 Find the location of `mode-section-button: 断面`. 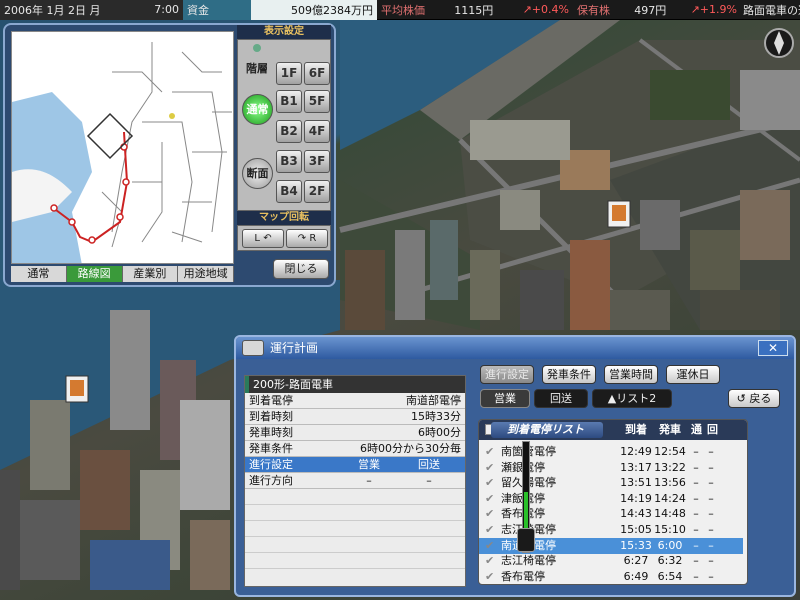

mode-section-button: 断面 is located at coordinates (257, 173).